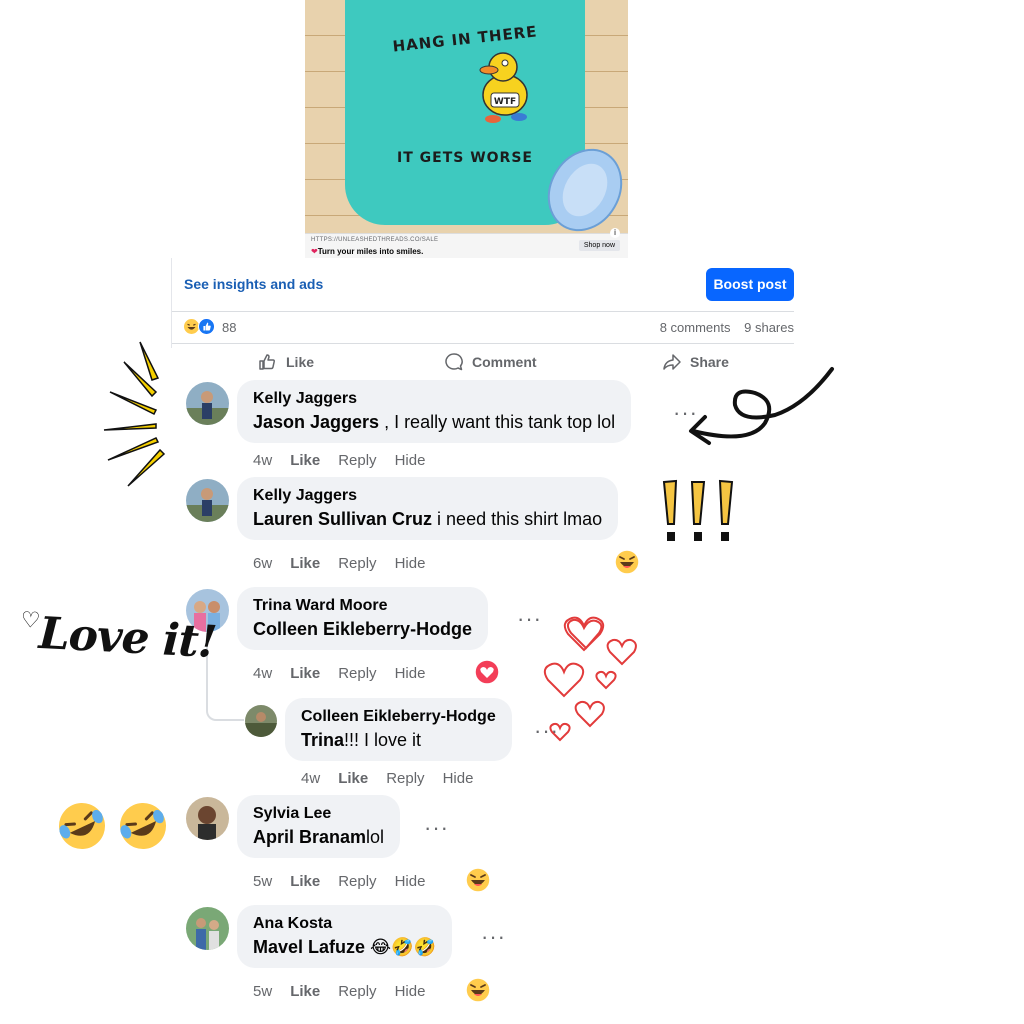 Image resolution: width=1024 pixels, height=1024 pixels. I want to click on comment-text: Trina!!! I love it, so click(361, 740).